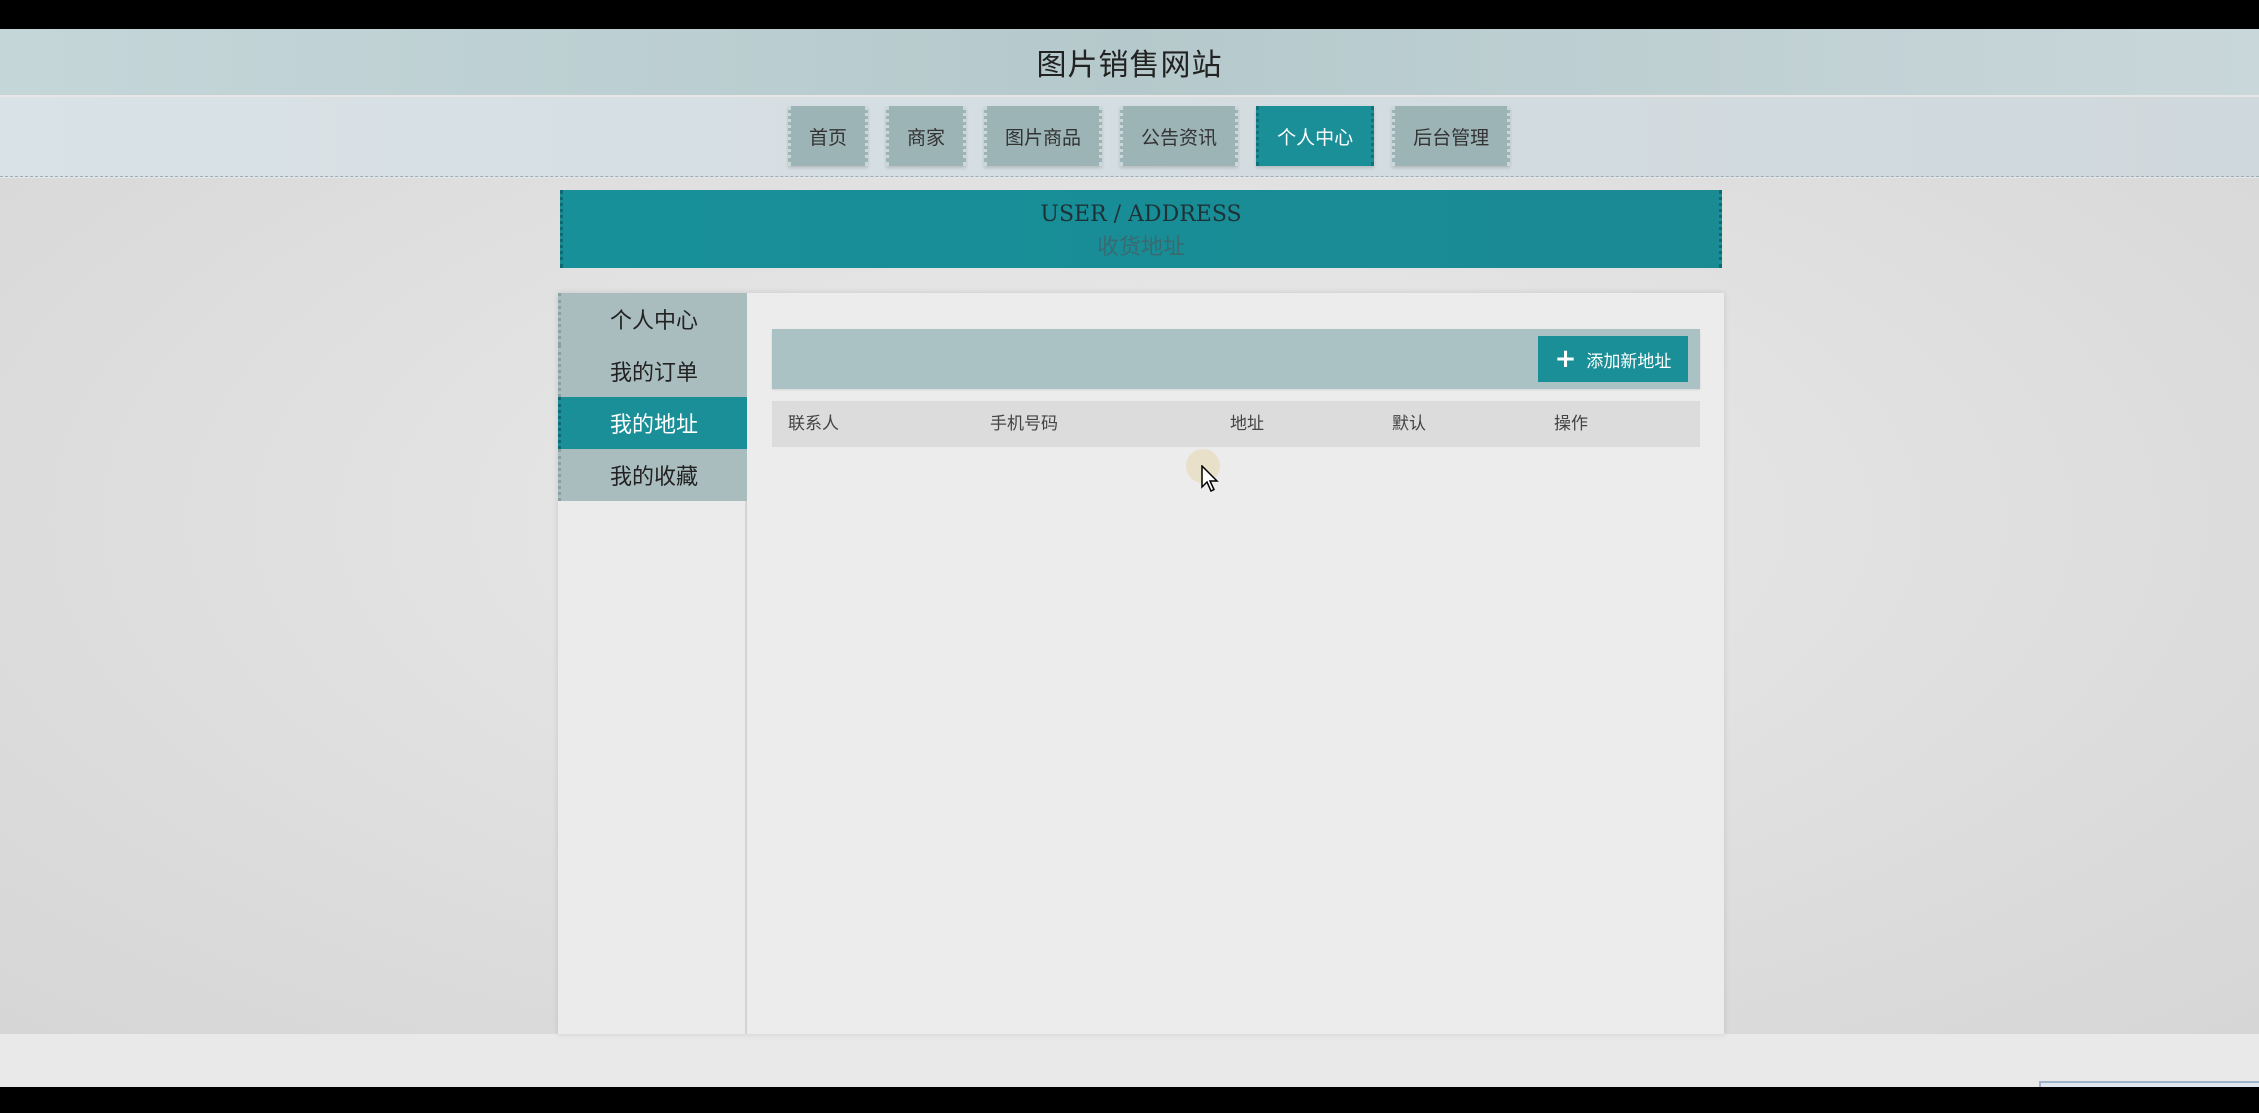  I want to click on column-header-default: 默认, so click(1409, 424).